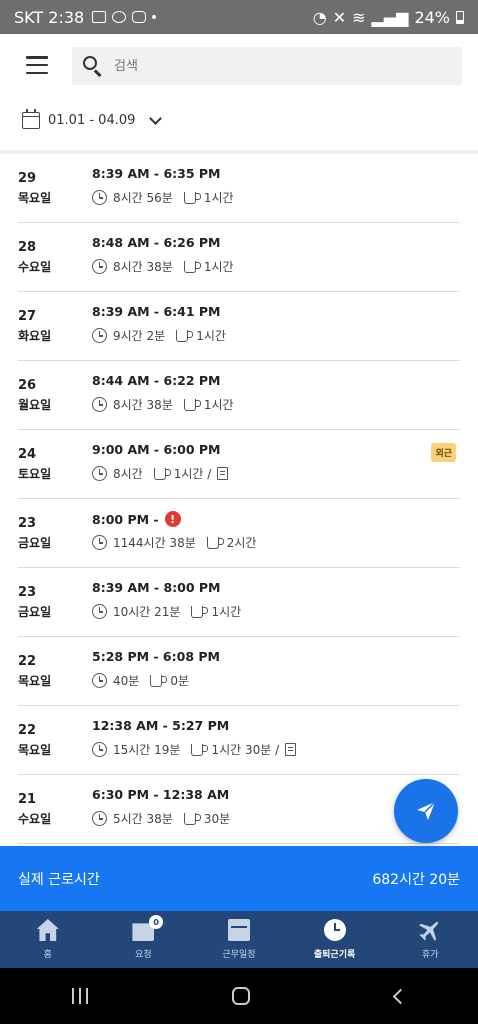 Image resolution: width=478 pixels, height=1024 pixels. I want to click on tab-vacation: 휴가, so click(430, 939).